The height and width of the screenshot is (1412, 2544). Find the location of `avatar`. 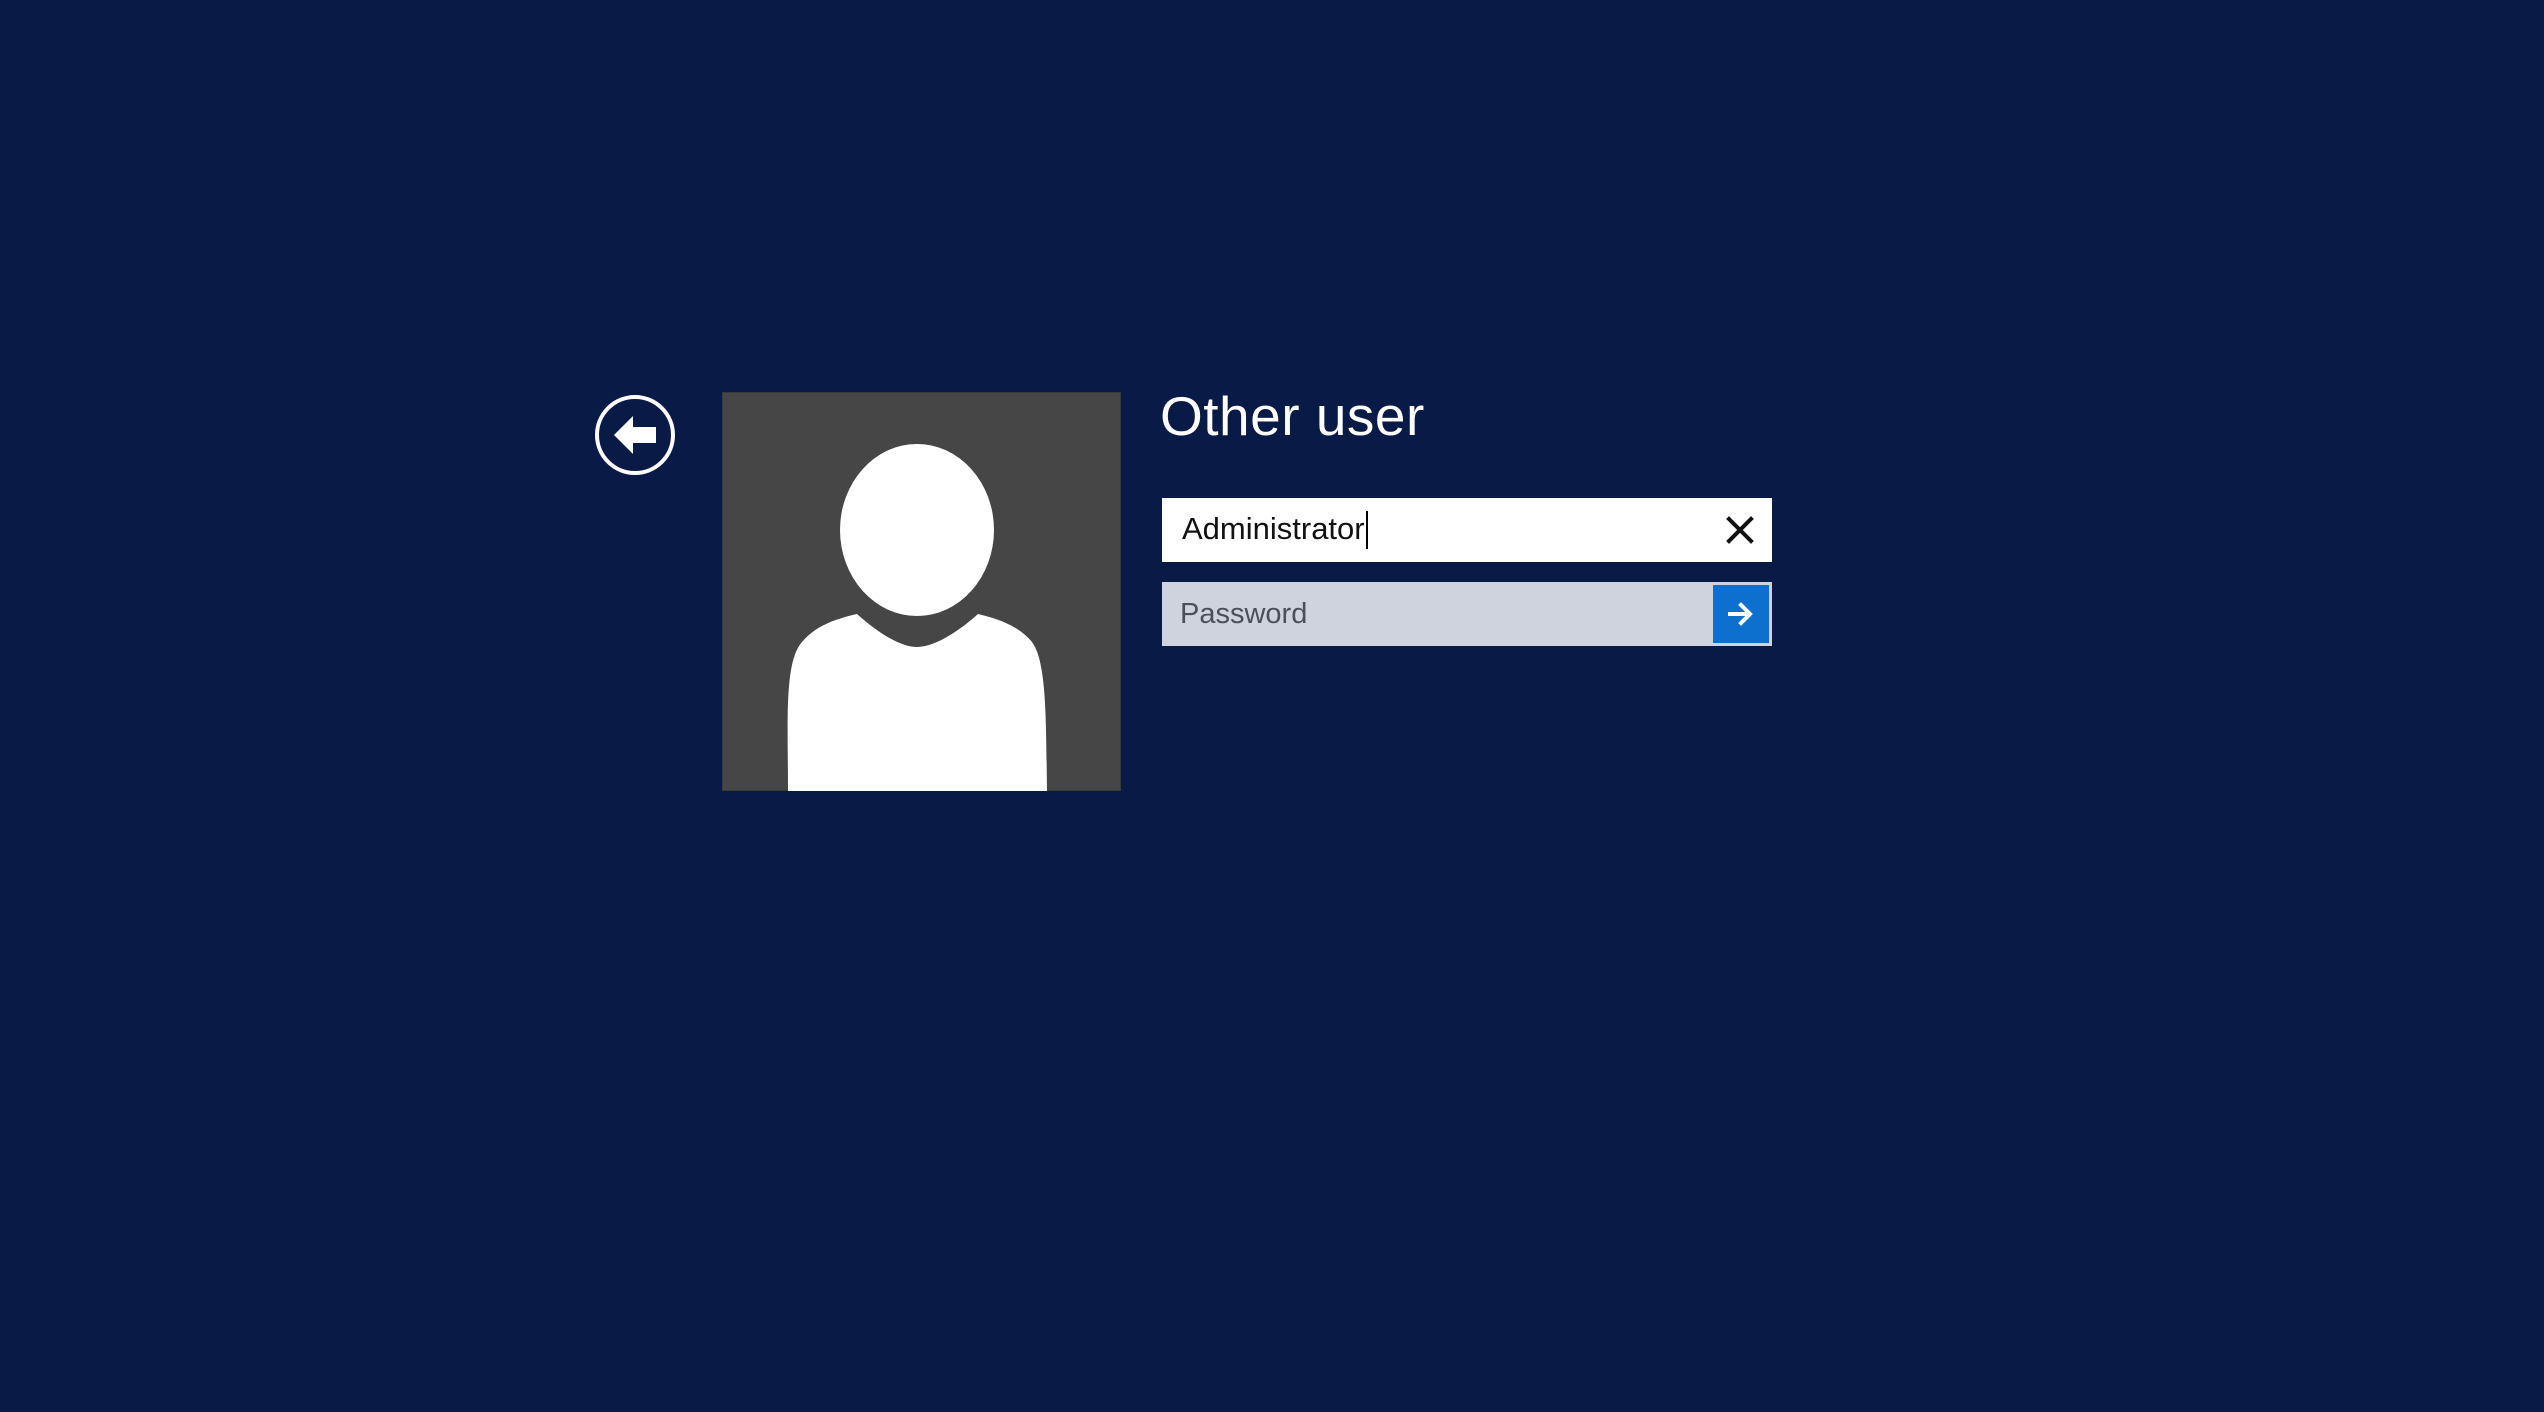

avatar is located at coordinates (921, 591).